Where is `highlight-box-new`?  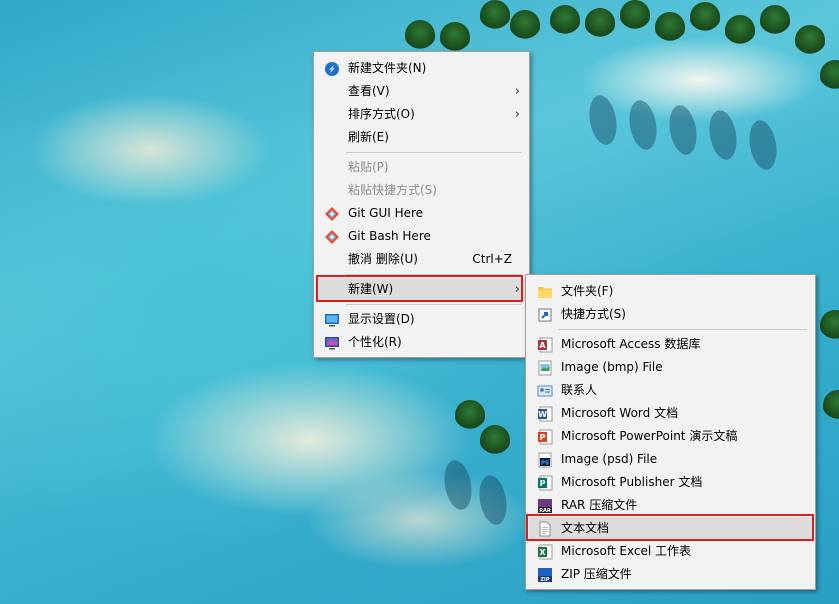
highlight-box-new is located at coordinates (419, 288).